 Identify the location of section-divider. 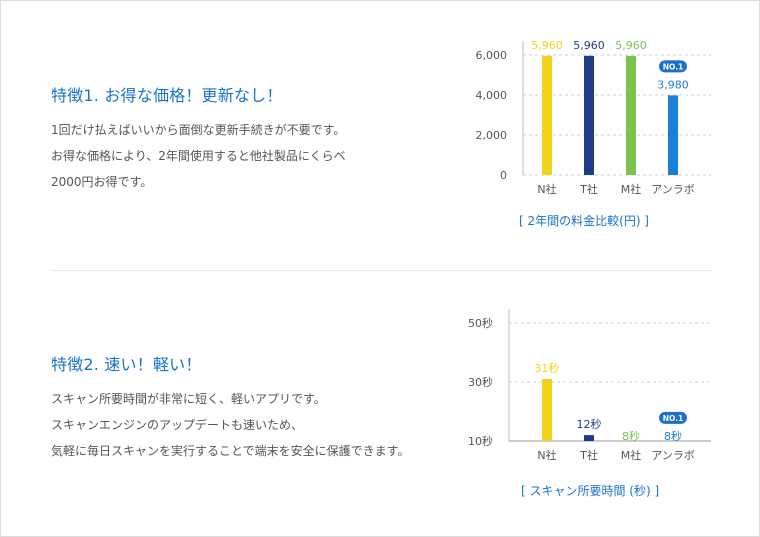
(381, 270).